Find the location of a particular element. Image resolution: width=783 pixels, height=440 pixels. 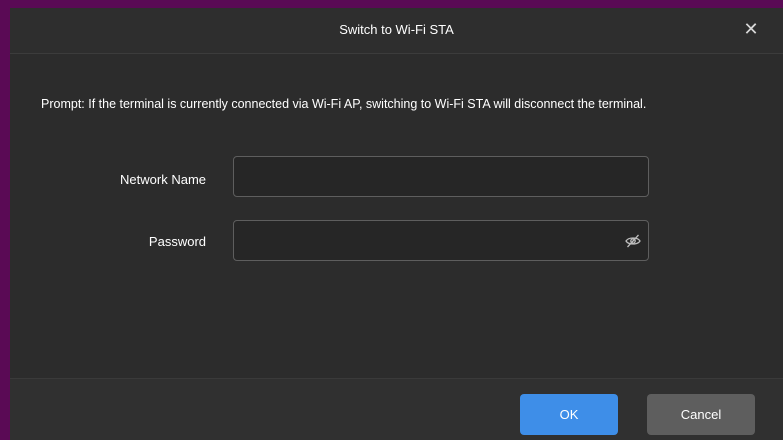

dialog-footer: OK Cancel is located at coordinates (396, 409).